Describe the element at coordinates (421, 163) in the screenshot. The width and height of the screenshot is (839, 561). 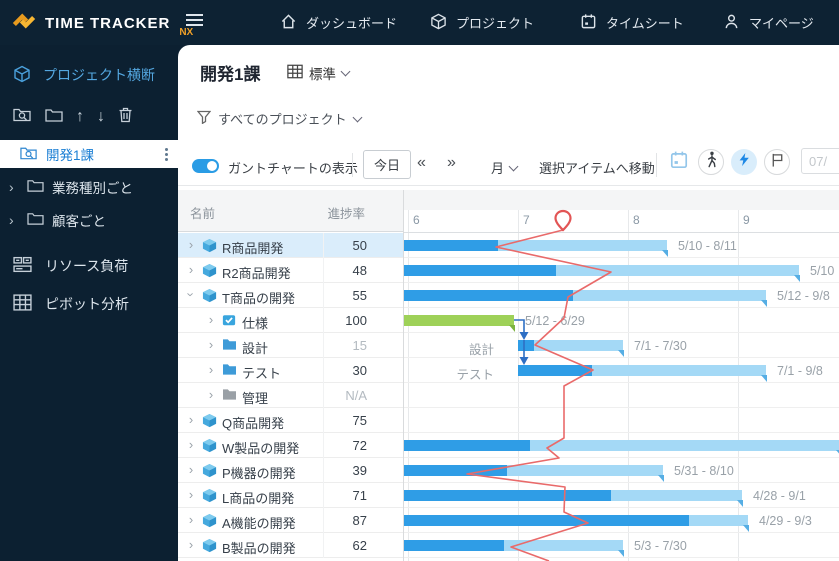
I see `prev-page-button: «` at that location.